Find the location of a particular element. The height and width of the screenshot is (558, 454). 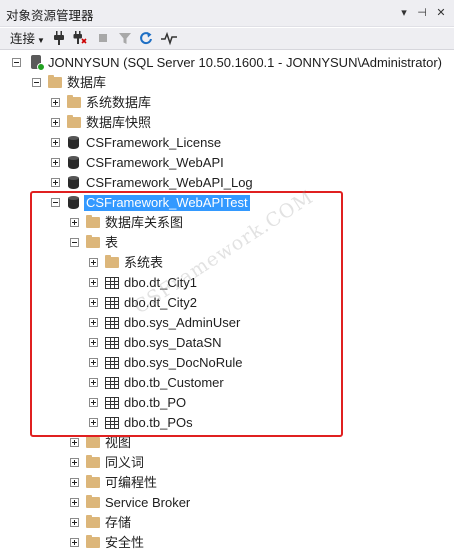

activity-monitor-icon is located at coordinates (169, 39).